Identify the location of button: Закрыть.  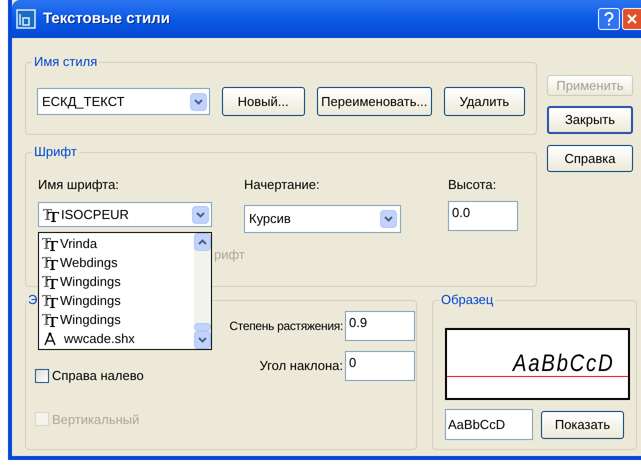
(590, 120).